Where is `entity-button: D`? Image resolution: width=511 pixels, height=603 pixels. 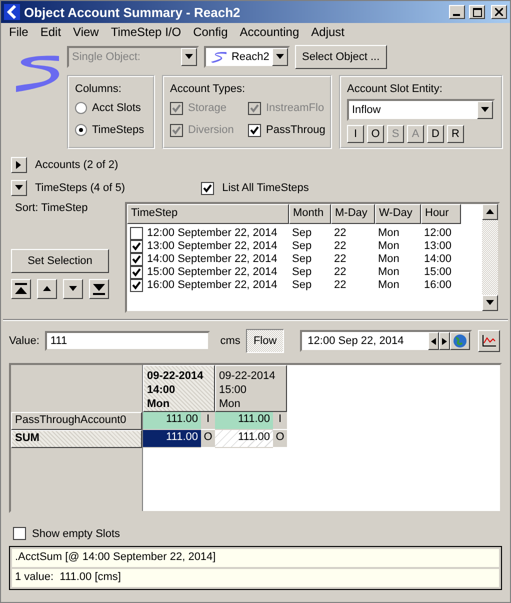
entity-button: D is located at coordinates (435, 134).